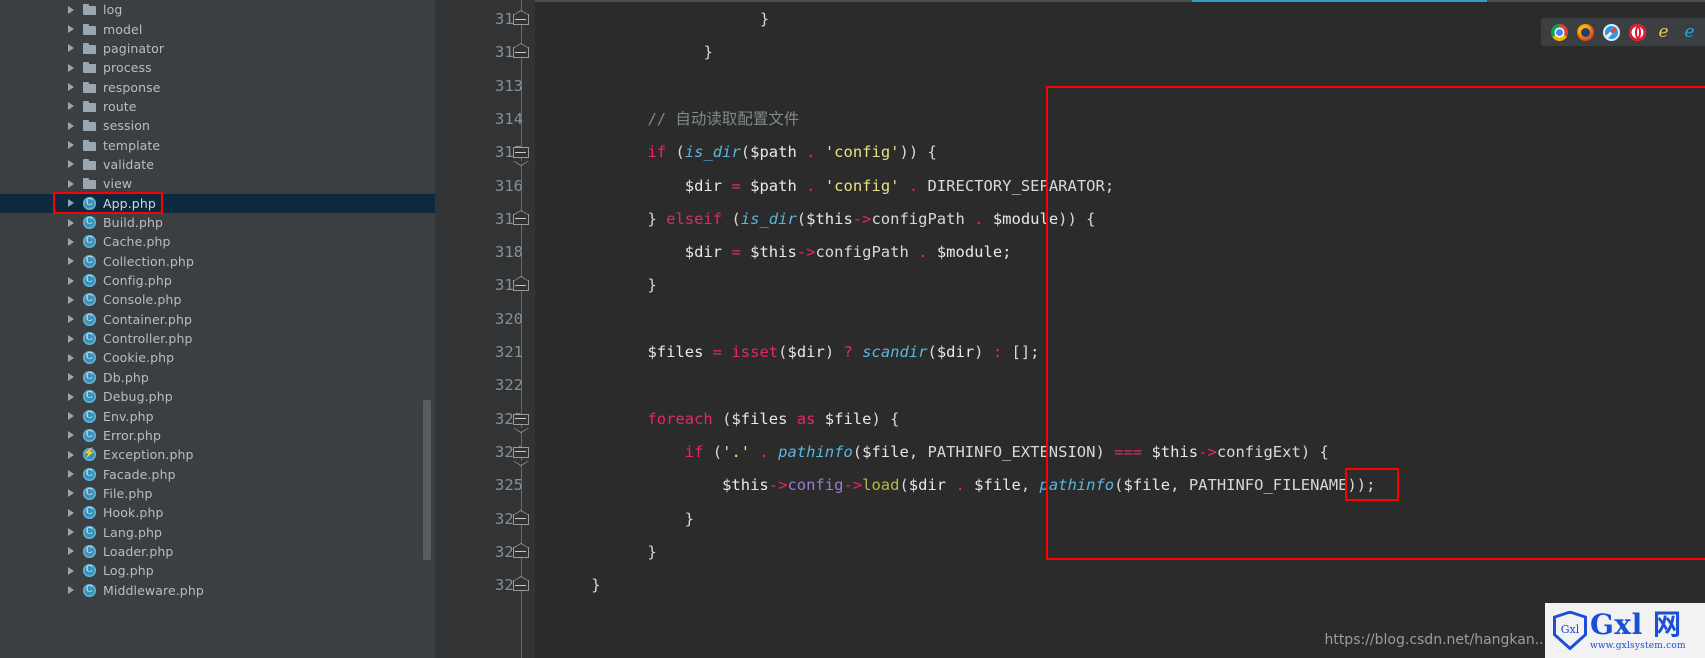  What do you see at coordinates (1559, 32) in the screenshot?
I see `chrome-icon` at bounding box center [1559, 32].